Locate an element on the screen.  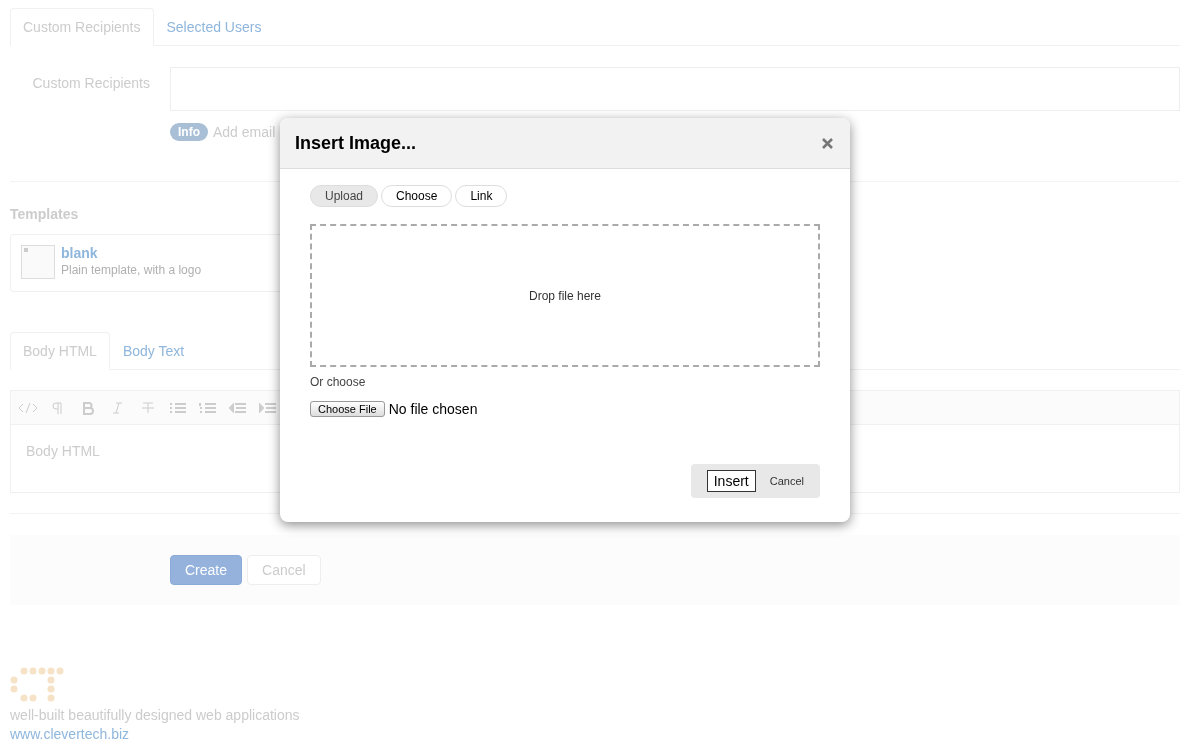
tab: Upload is located at coordinates (344, 196).